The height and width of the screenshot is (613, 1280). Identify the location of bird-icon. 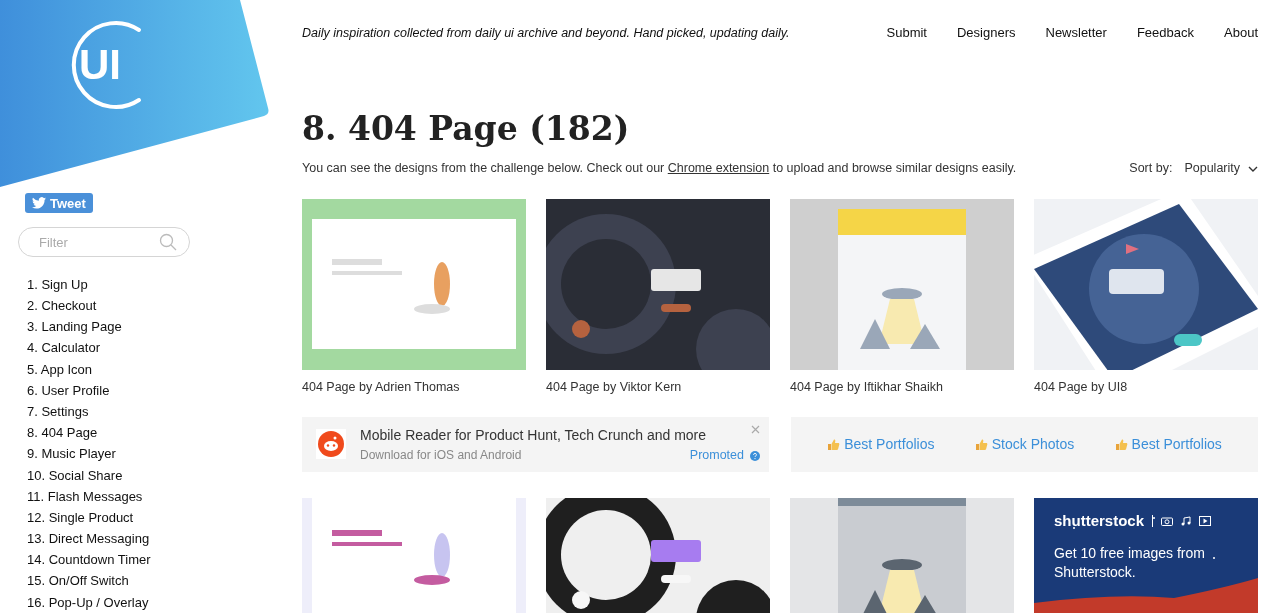
(39, 203).